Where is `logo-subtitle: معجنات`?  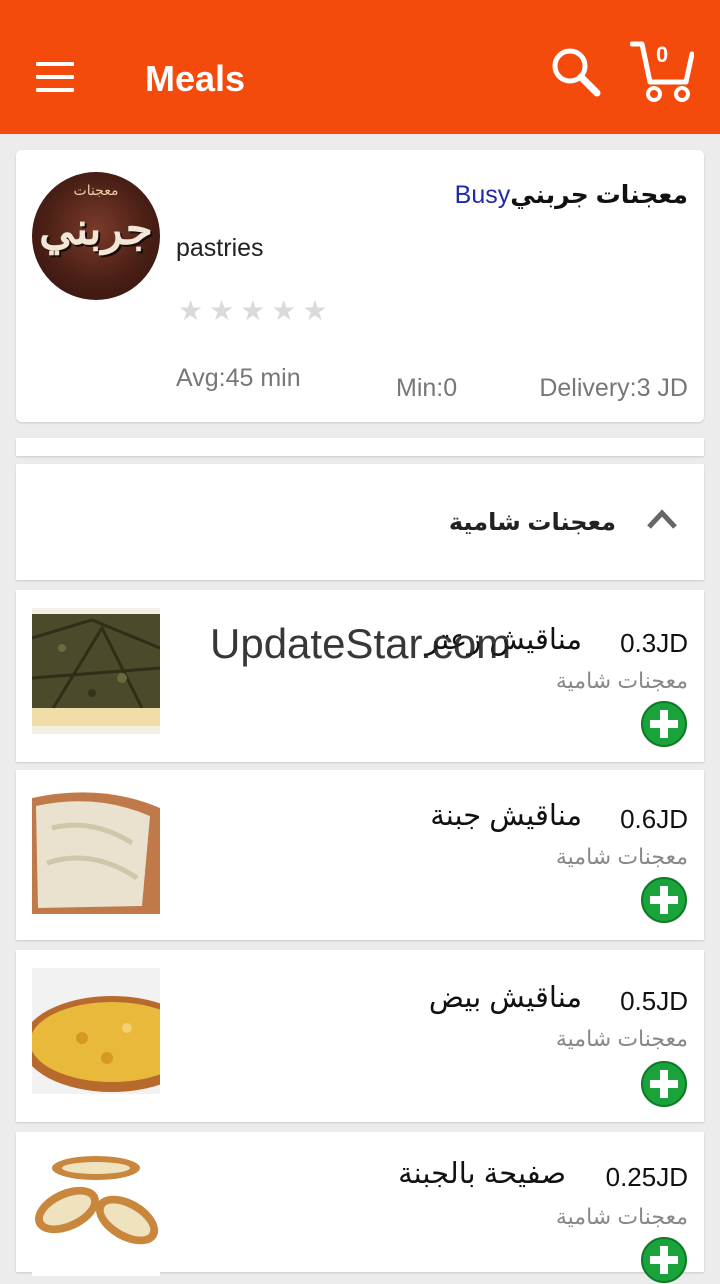 logo-subtitle: معجنات is located at coordinates (96, 190).